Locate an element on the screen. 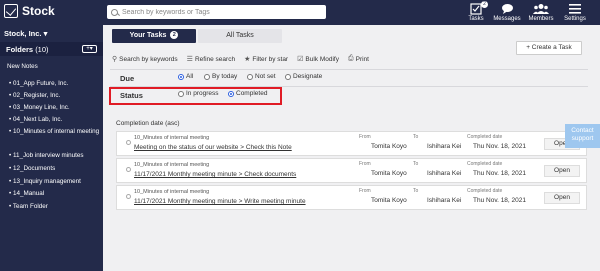 This screenshot has width=600, height=271. nav-messages: Messages is located at coordinates (507, 12).